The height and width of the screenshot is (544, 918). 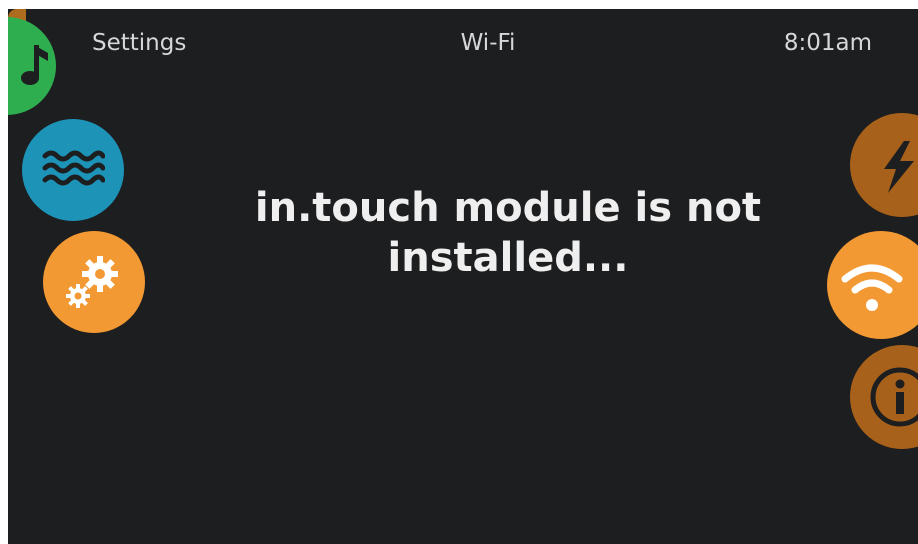 I want to click on water-button, so click(x=73, y=170).